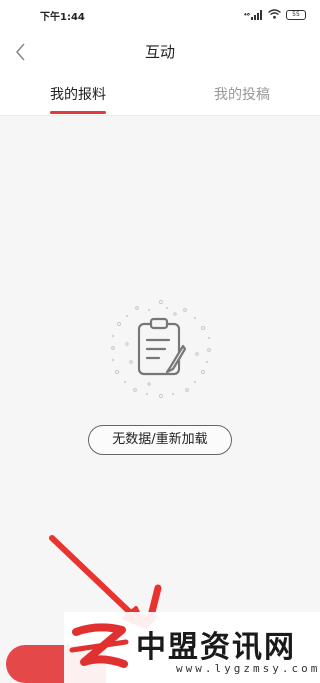 This screenshot has width=320, height=683. I want to click on signal-label: ⁴⁶, so click(246, 16).